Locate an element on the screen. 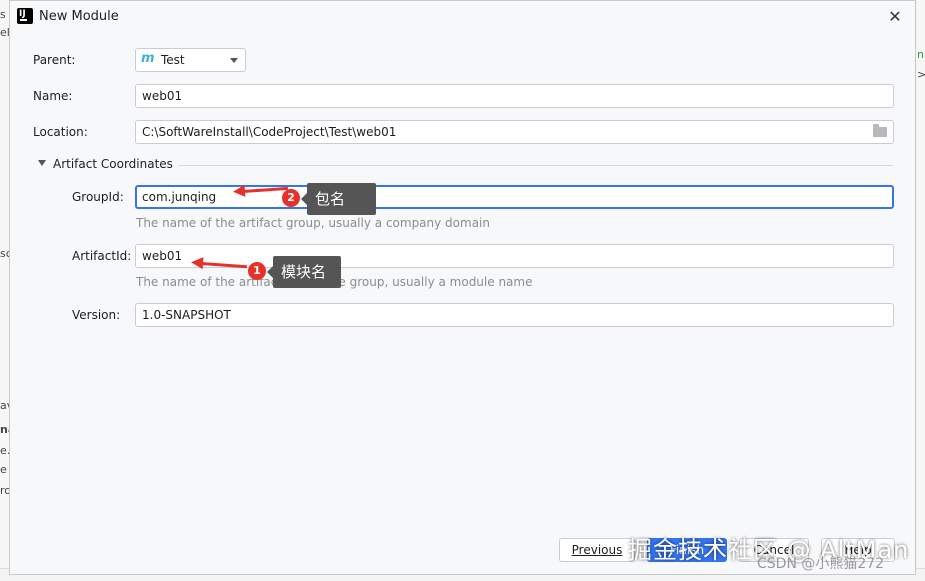 The height and width of the screenshot is (581, 925). intellij-icon: IJ is located at coordinates (25, 16).